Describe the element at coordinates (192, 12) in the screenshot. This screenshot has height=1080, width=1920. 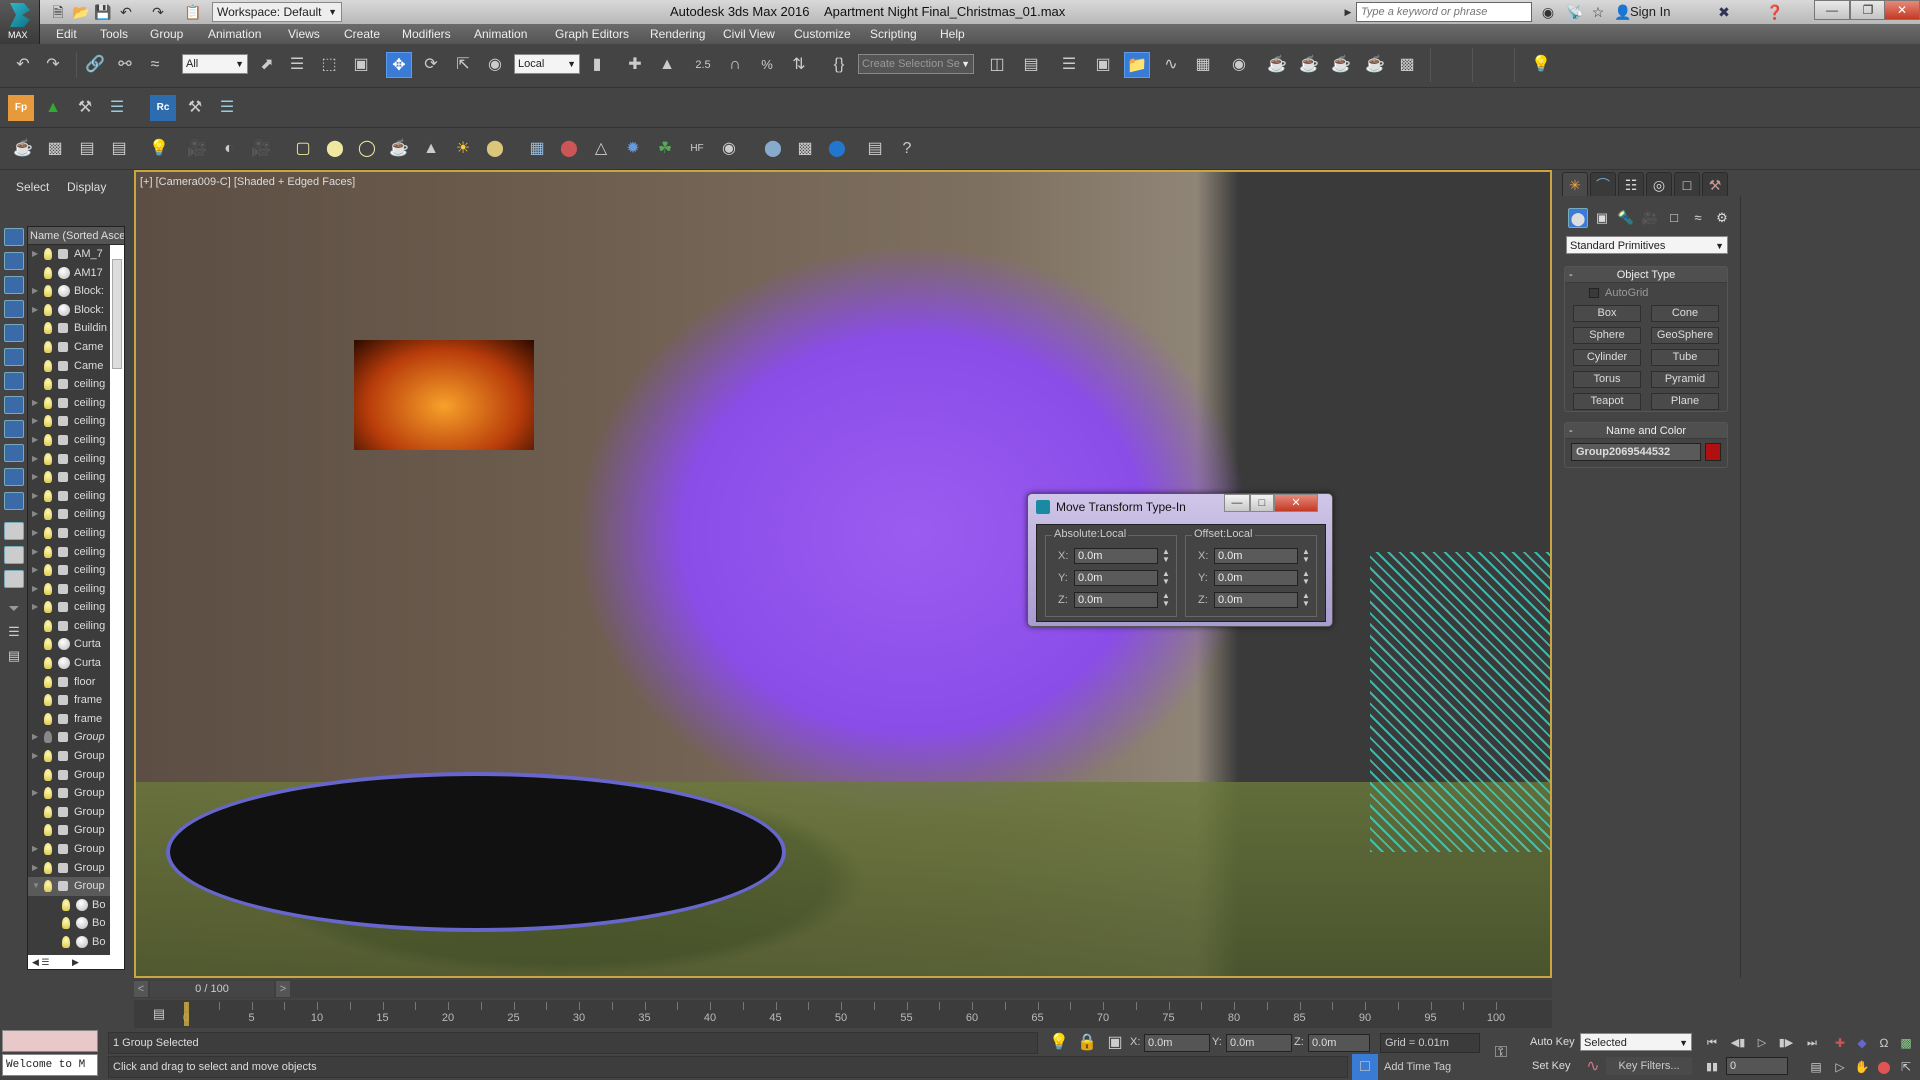
I see `project-folder-icon: 📋` at that location.